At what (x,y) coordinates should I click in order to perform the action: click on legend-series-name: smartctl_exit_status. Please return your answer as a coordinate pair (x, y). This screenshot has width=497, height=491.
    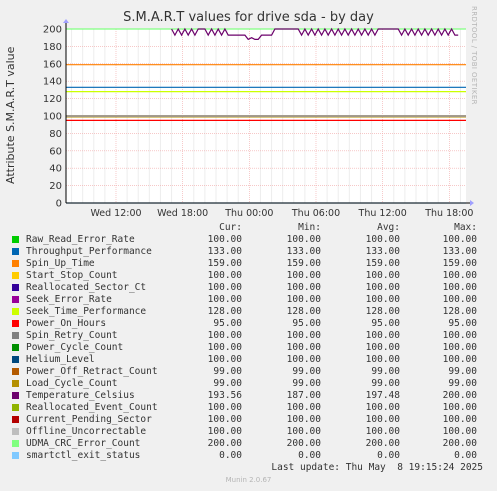
    Looking at the image, I should click on (83, 455).